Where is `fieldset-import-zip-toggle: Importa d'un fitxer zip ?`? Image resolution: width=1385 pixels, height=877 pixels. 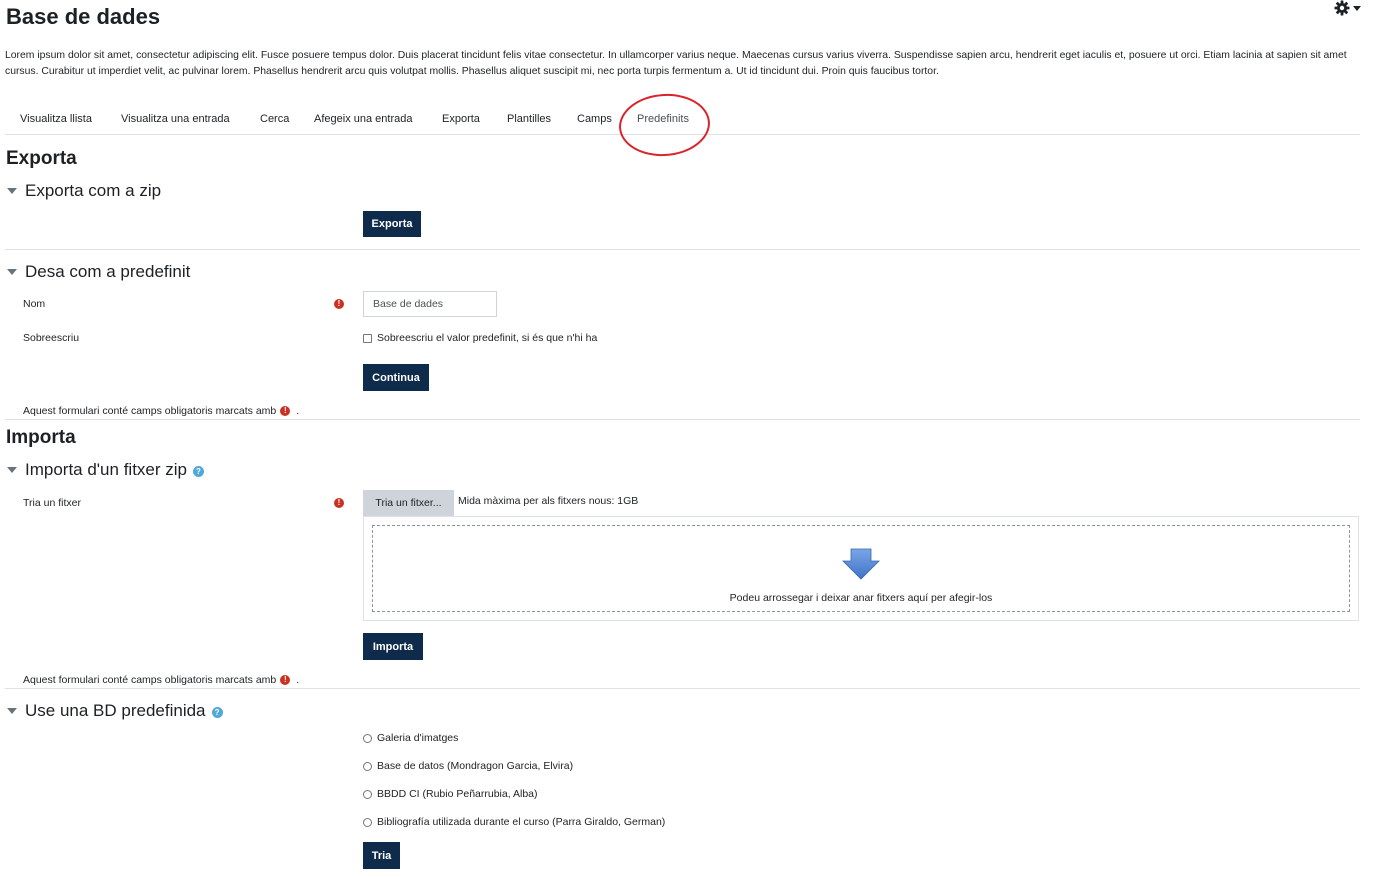
fieldset-import-zip-toggle: Importa d'un fitxer zip ? is located at coordinates (104, 470).